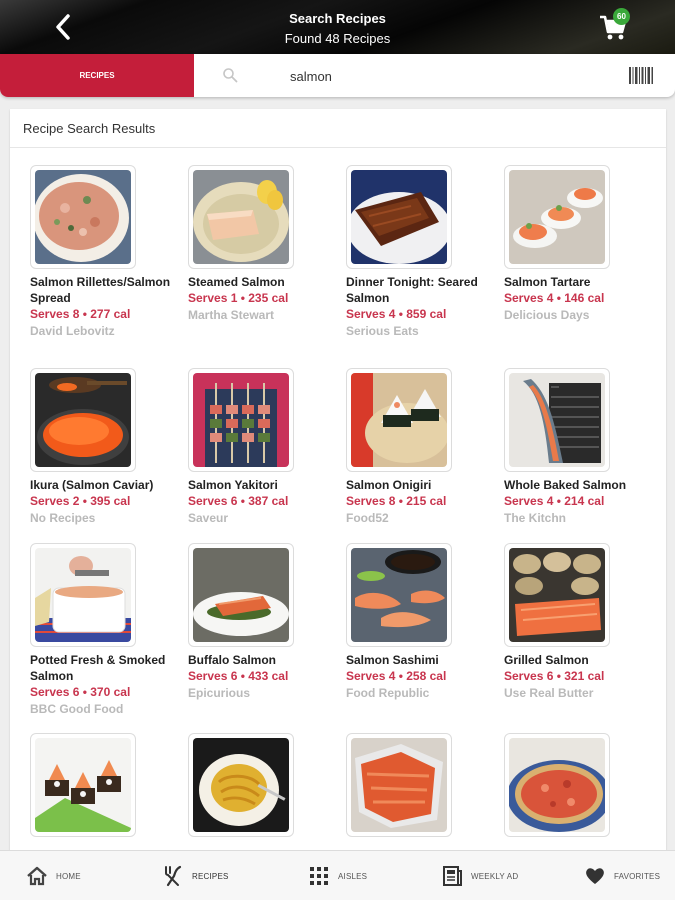 The height and width of the screenshot is (900, 675). What do you see at coordinates (535, 518) in the screenshot?
I see `recipe-source: The Kitchn` at bounding box center [535, 518].